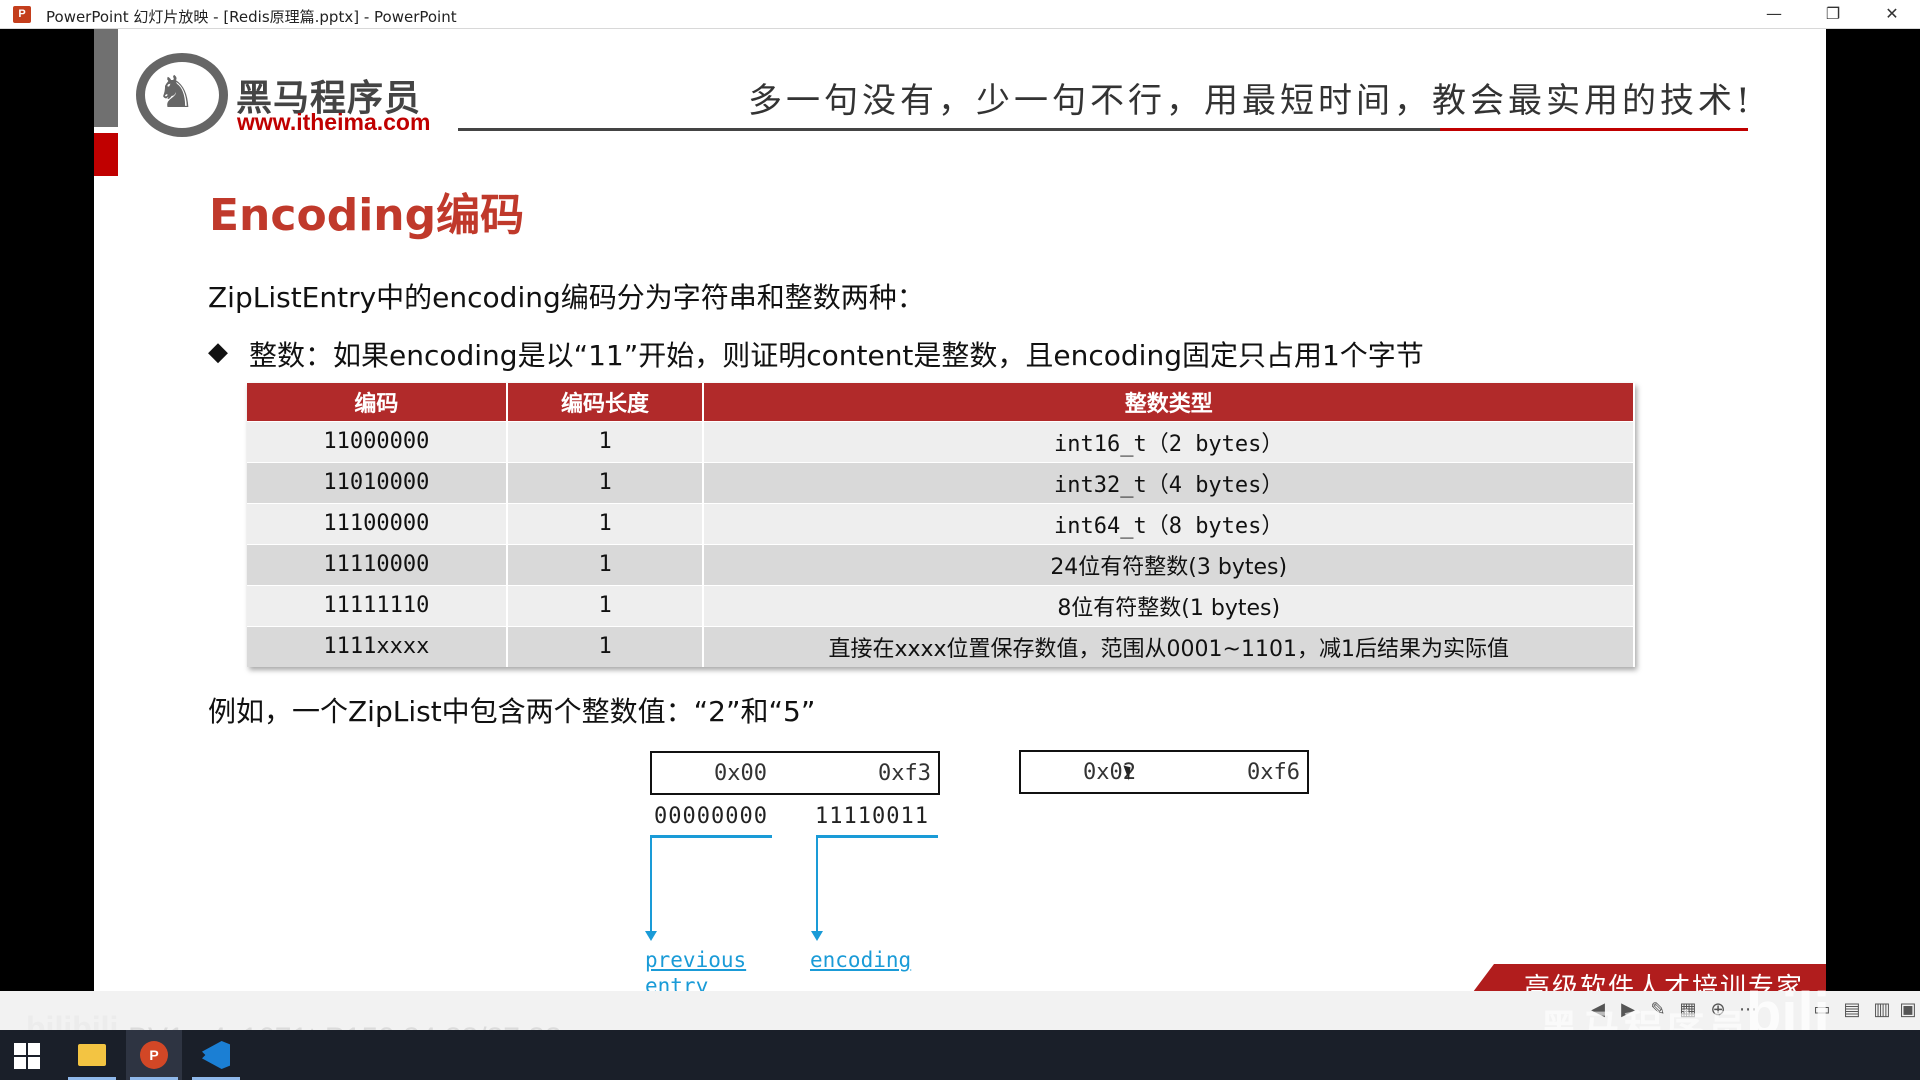  I want to click on taskbar-explorer, so click(92, 1055).